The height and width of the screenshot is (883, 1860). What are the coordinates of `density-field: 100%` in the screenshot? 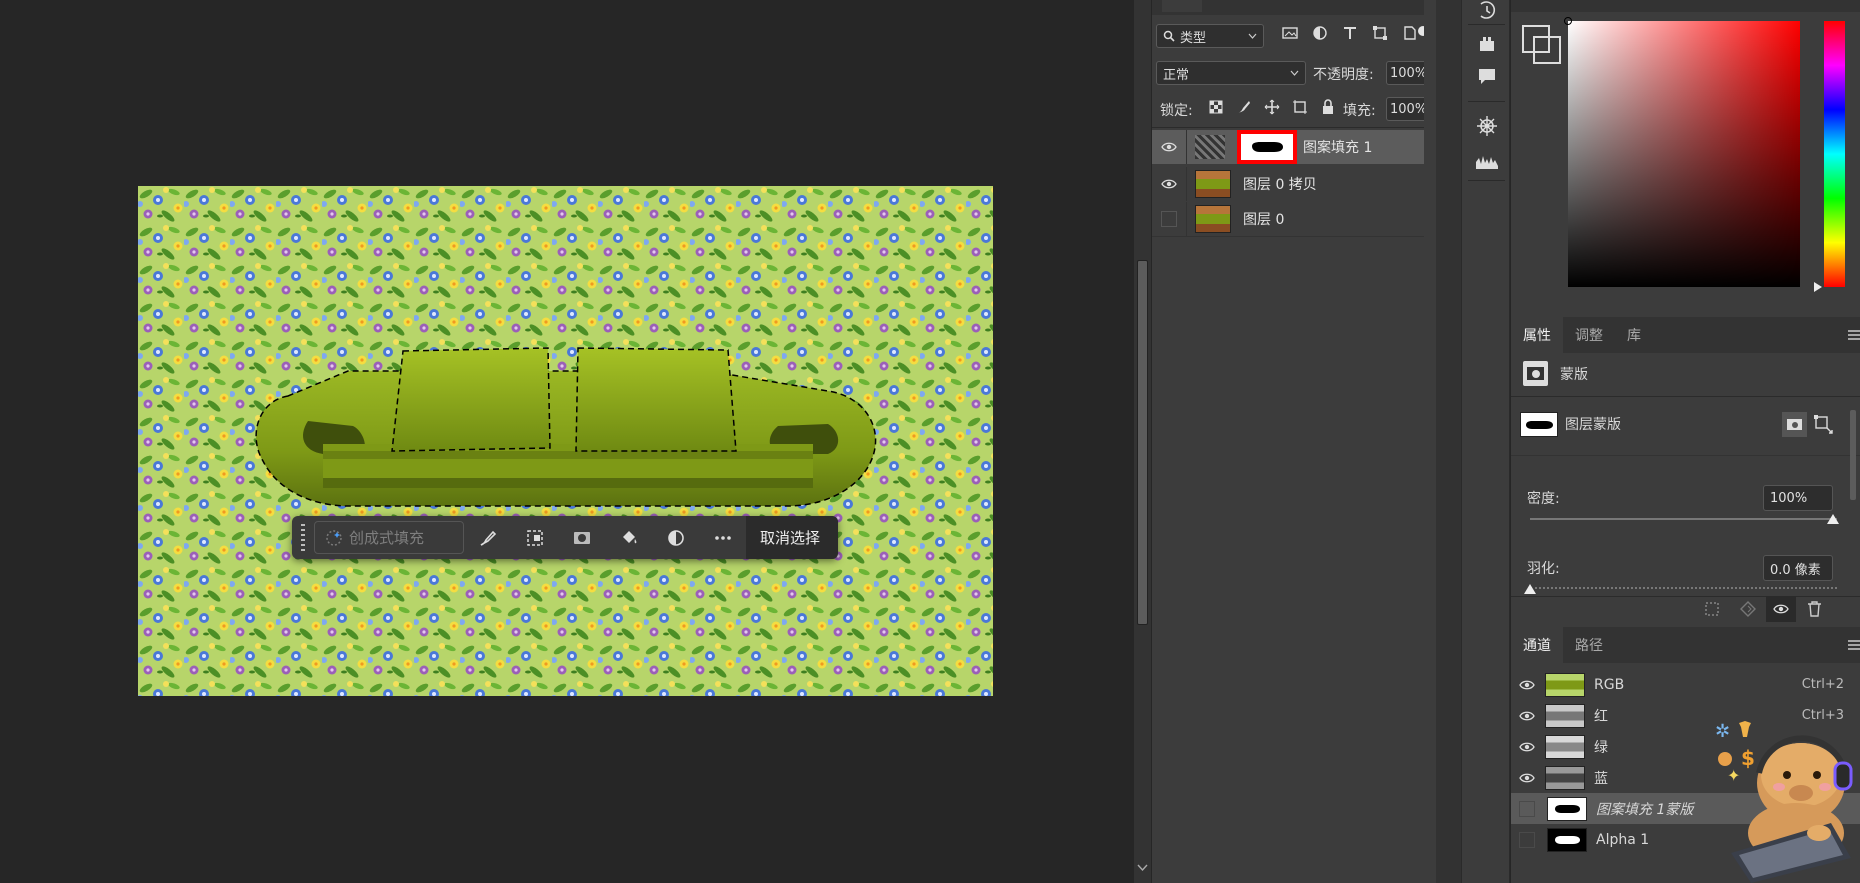 It's located at (1798, 498).